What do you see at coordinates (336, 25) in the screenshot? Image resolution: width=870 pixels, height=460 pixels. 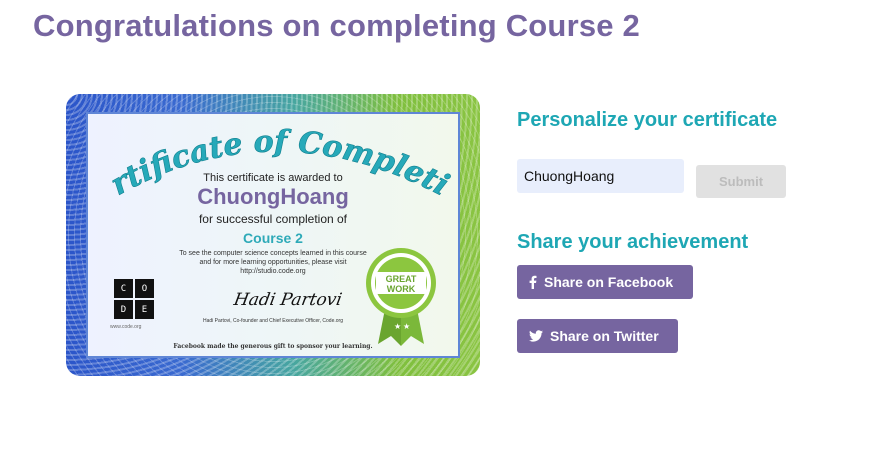 I see `page-title: Congratulations on completing Course 2` at bounding box center [336, 25].